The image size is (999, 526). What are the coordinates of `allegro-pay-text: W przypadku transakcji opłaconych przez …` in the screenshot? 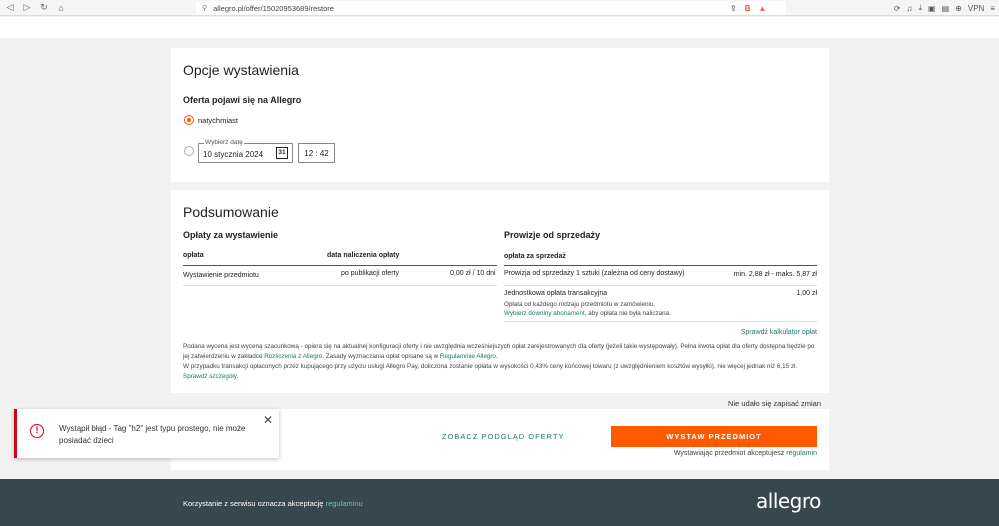 It's located at (490, 366).